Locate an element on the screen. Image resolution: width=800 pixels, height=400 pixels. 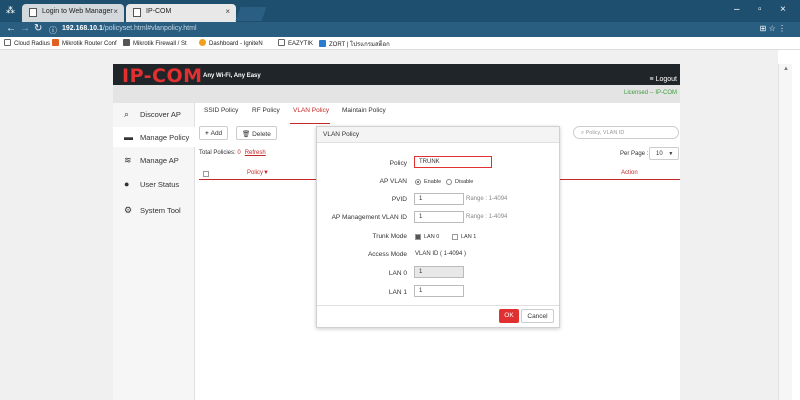
url-path: /policyset.html#vlanpolicy.html is located at coordinates (149, 28).